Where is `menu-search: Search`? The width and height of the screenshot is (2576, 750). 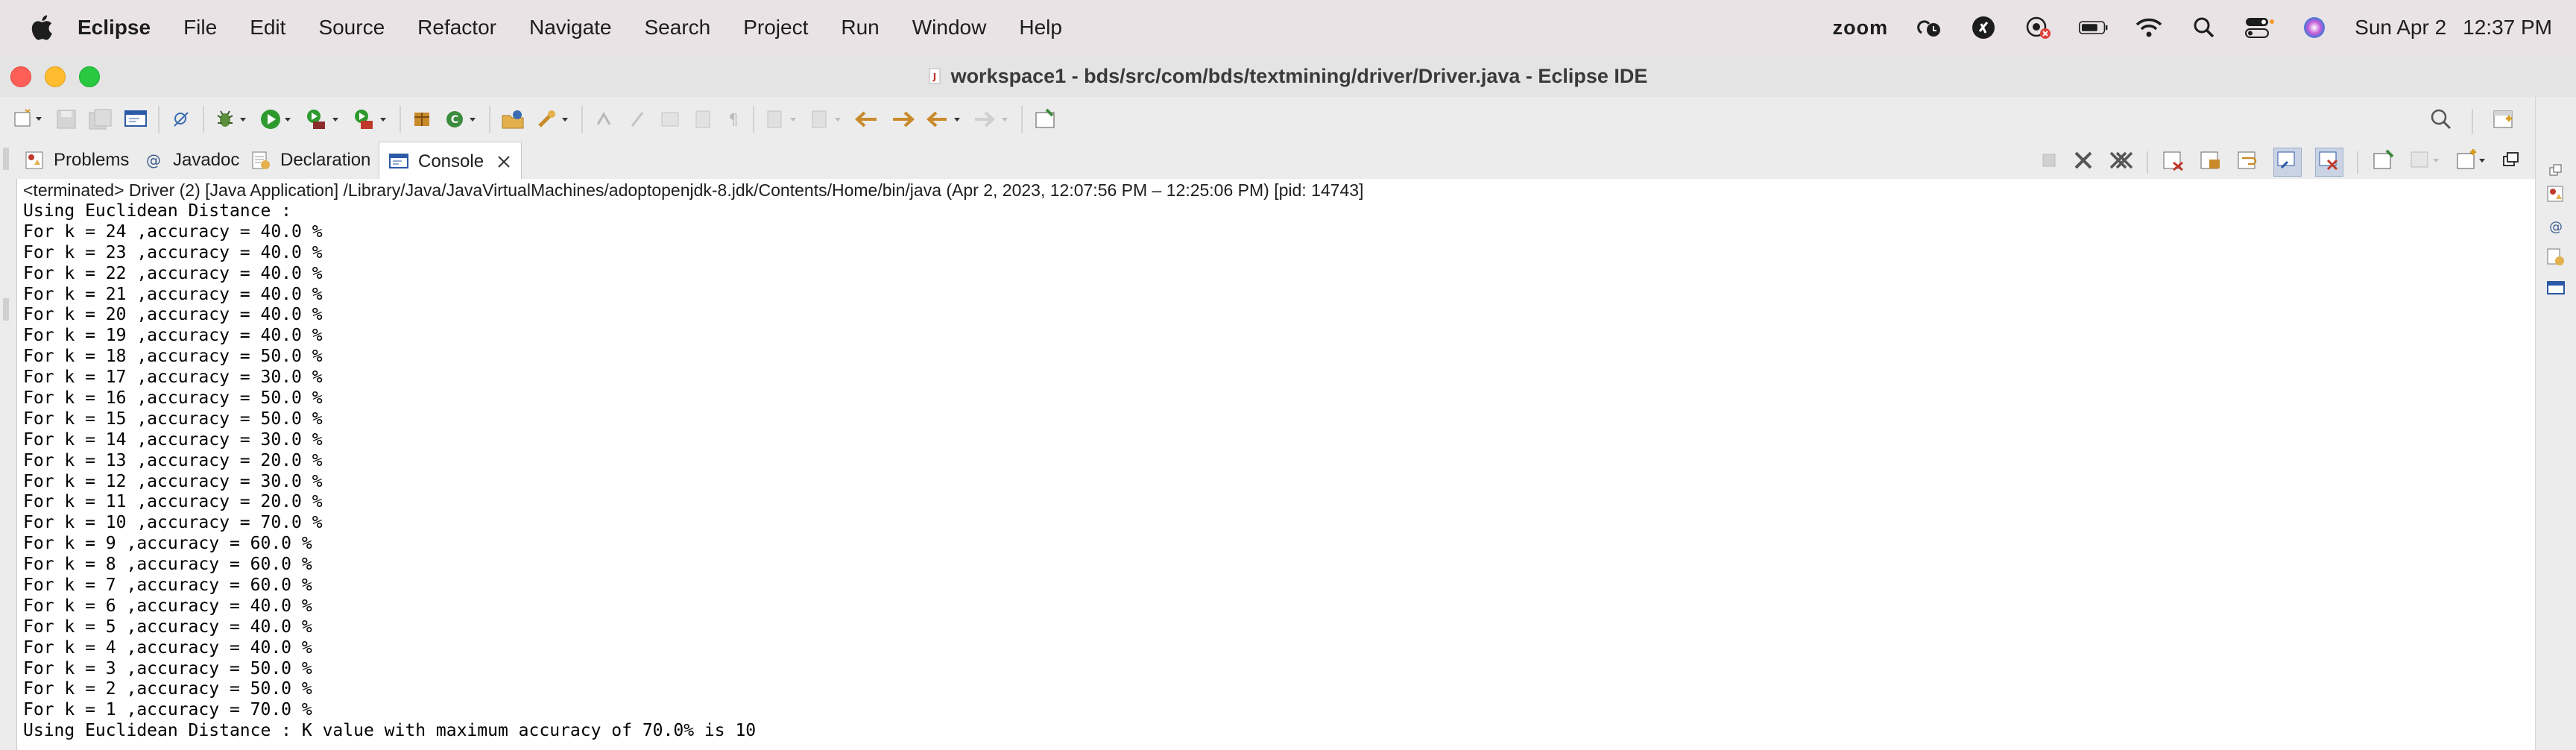 menu-search: Search is located at coordinates (678, 28).